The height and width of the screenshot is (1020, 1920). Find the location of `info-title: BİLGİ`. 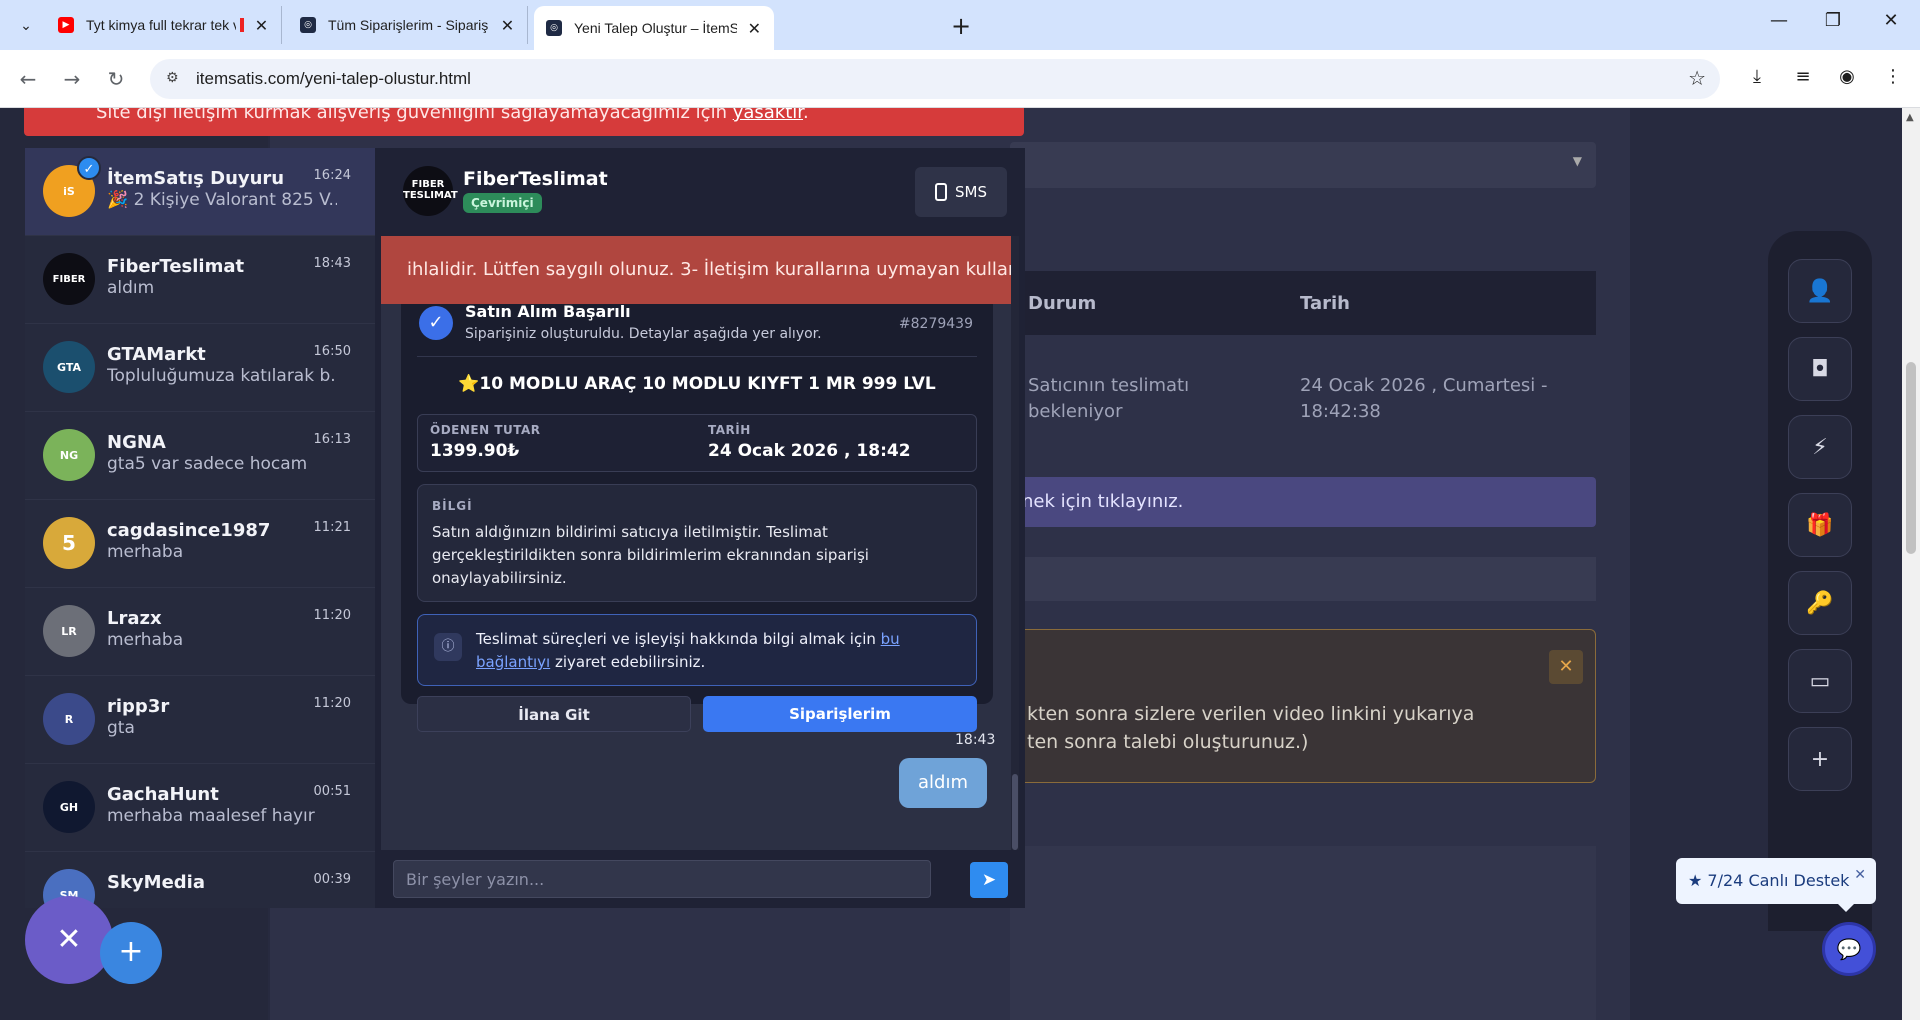

info-title: BİLGİ is located at coordinates (452, 506).